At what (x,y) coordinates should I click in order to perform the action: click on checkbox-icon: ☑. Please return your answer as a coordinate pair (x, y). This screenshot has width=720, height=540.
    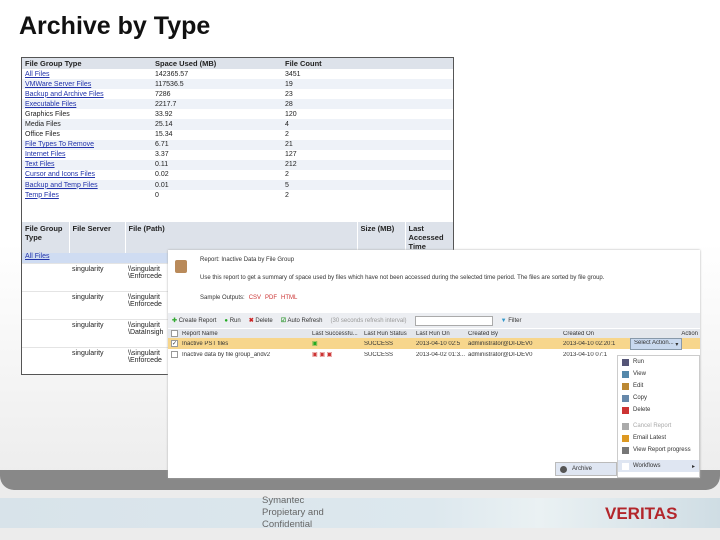
    Looking at the image, I should click on (283, 321).